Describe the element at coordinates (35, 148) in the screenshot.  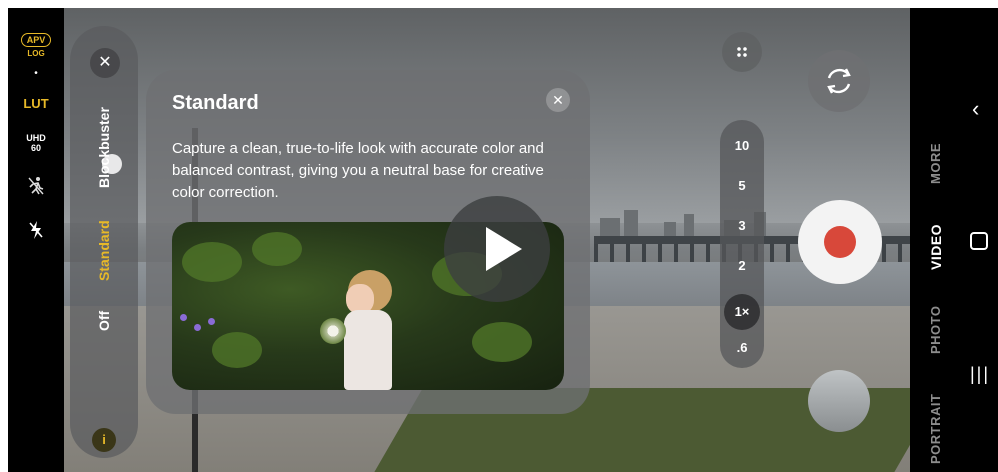
I see `fps-label: 60` at that location.